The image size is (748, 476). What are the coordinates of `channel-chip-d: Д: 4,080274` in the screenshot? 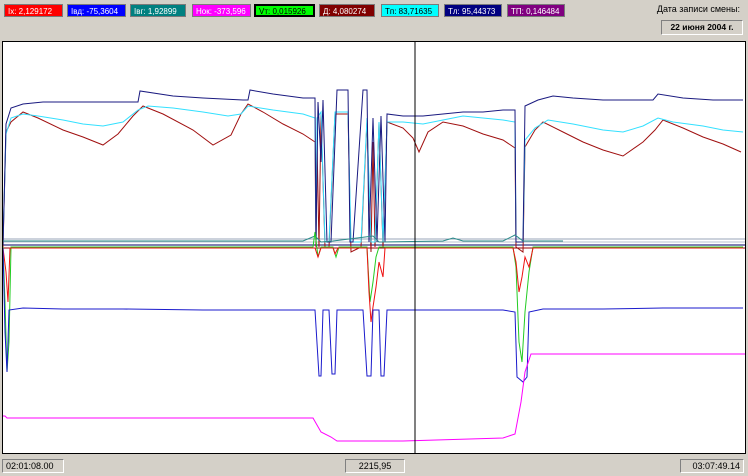 It's located at (347, 10).